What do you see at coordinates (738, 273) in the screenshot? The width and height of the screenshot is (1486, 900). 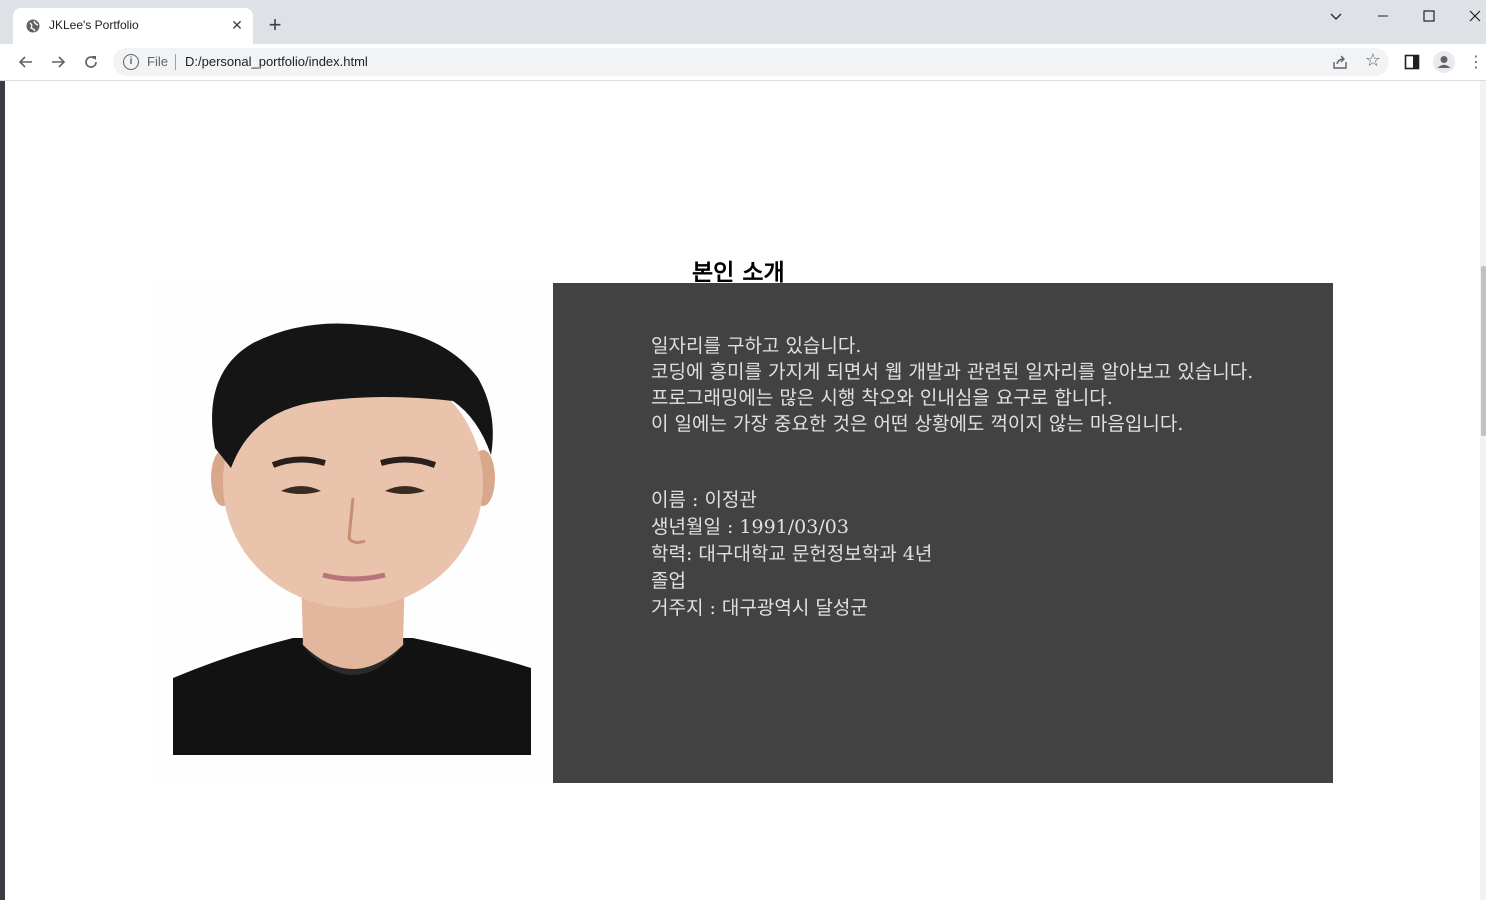 I see `page-title: 본인 소개` at bounding box center [738, 273].